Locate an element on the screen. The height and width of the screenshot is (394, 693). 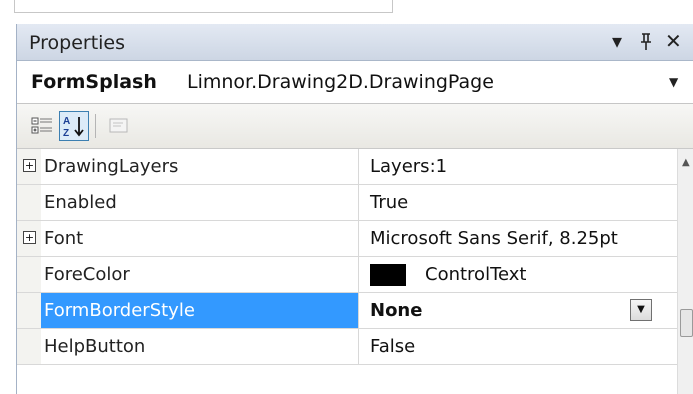
property-value: None ▼ is located at coordinates (517, 310).